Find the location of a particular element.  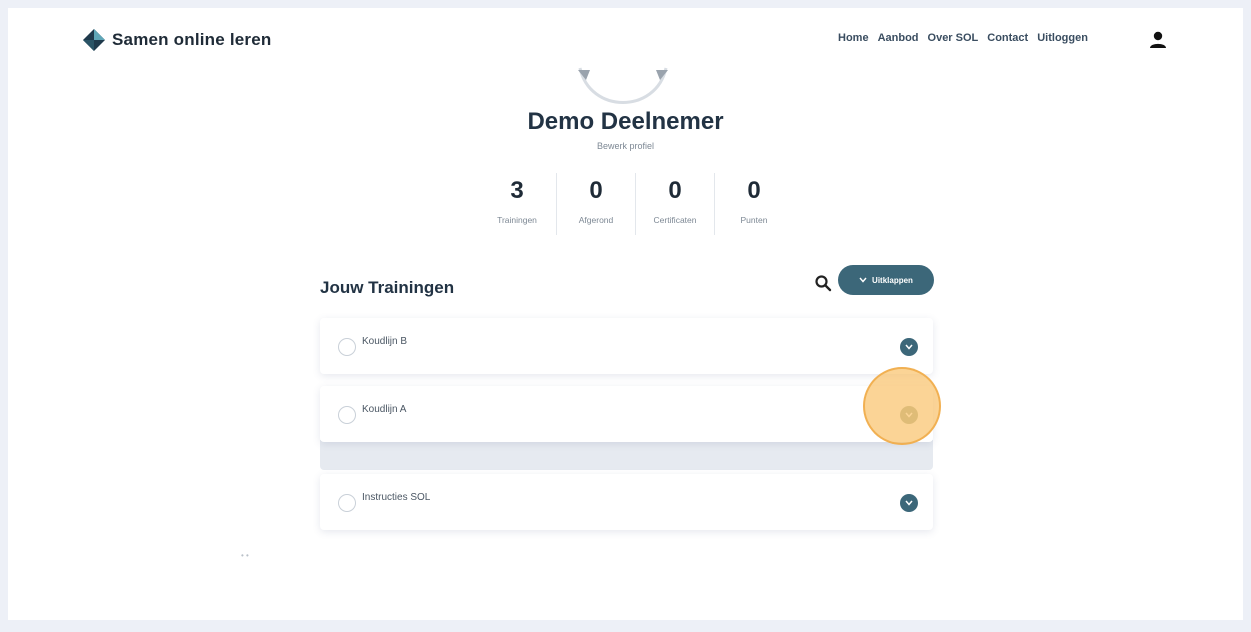

nav-over-sol: Over SOL is located at coordinates (953, 38).